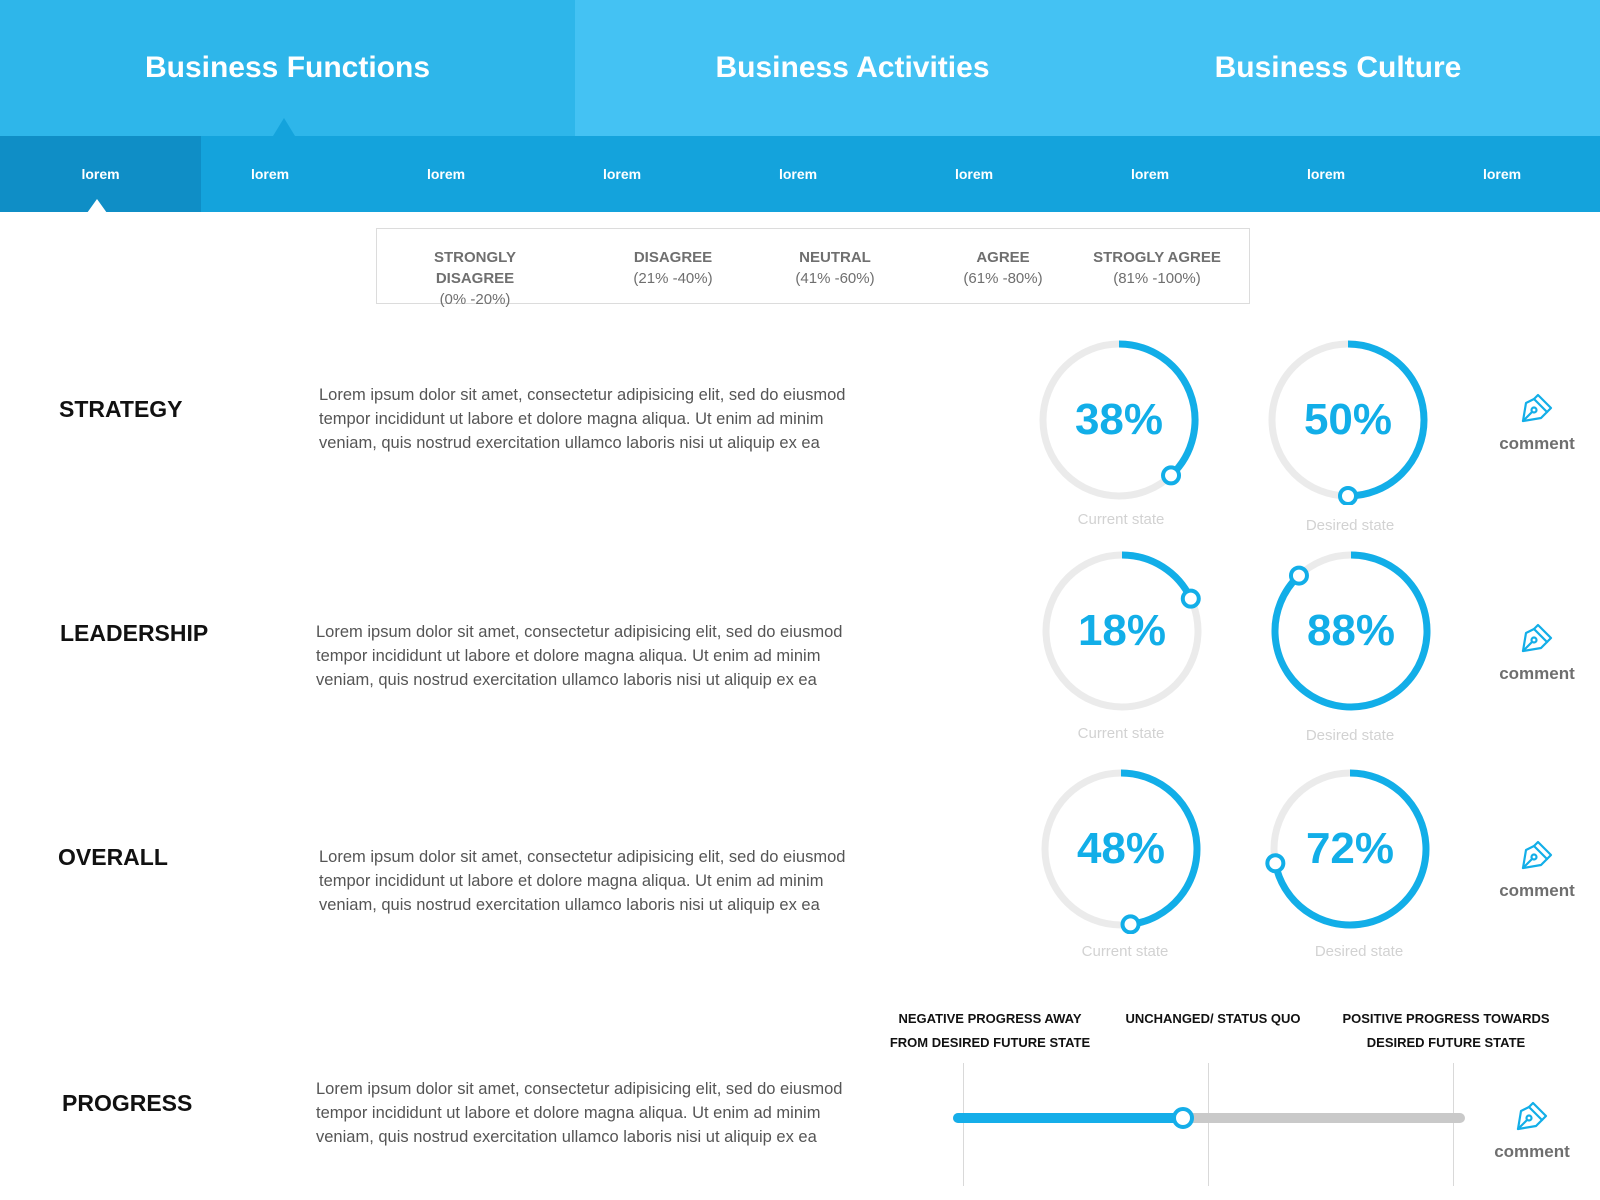  I want to click on legend-range: (41% -60%), so click(835, 278).